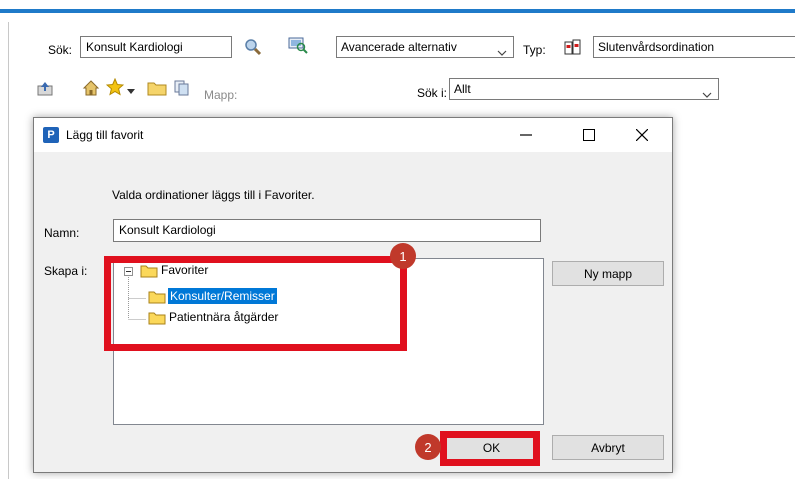 Image resolution: width=795 pixels, height=479 pixels. I want to click on type-label: Typ:, so click(534, 50).